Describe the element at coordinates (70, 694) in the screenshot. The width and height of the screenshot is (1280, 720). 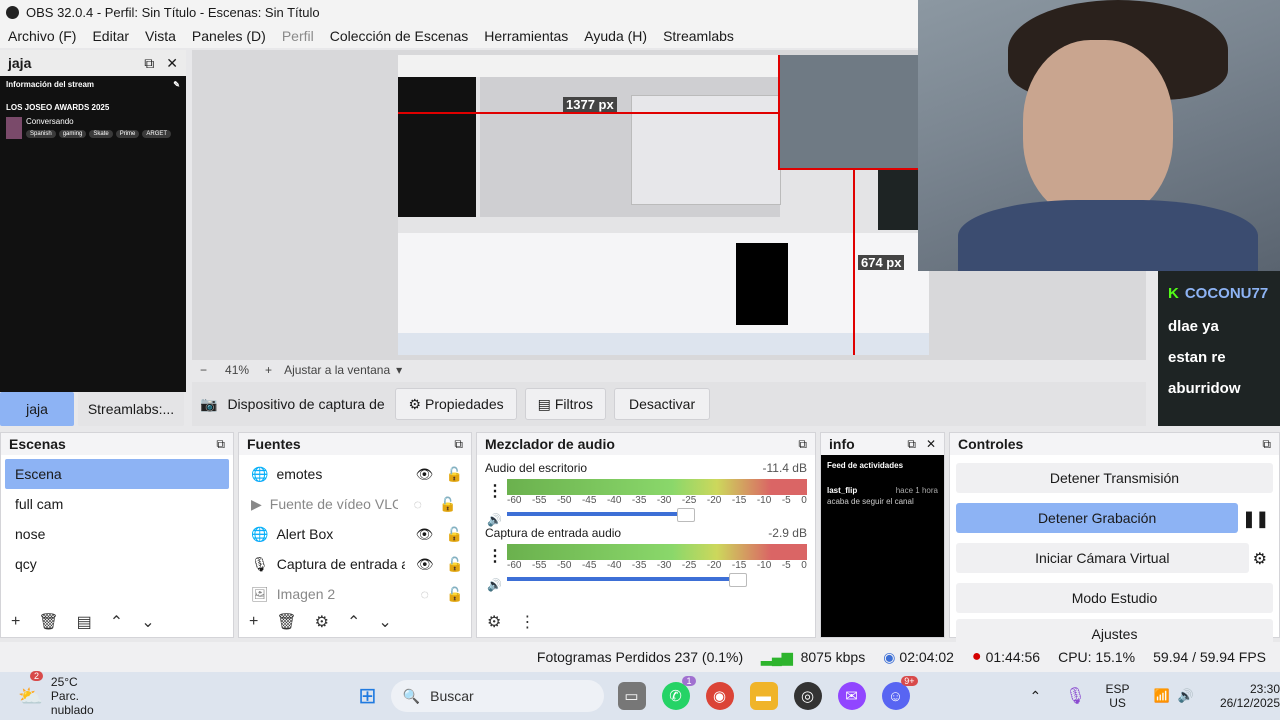
I see `weather-widget: ⛅ 2 25°C Parc. nublado` at that location.